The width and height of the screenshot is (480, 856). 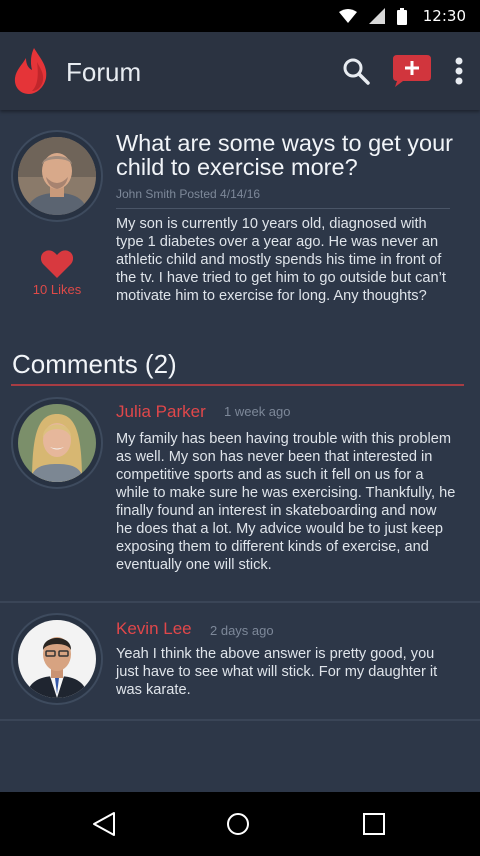 I want to click on wifi-icon, so click(x=347, y=16).